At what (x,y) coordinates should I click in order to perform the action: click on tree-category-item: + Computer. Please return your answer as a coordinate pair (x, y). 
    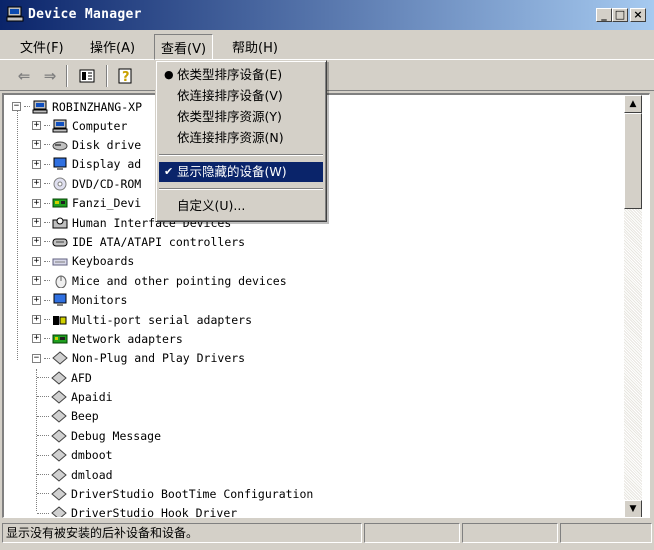
    Looking at the image, I should click on (79, 125).